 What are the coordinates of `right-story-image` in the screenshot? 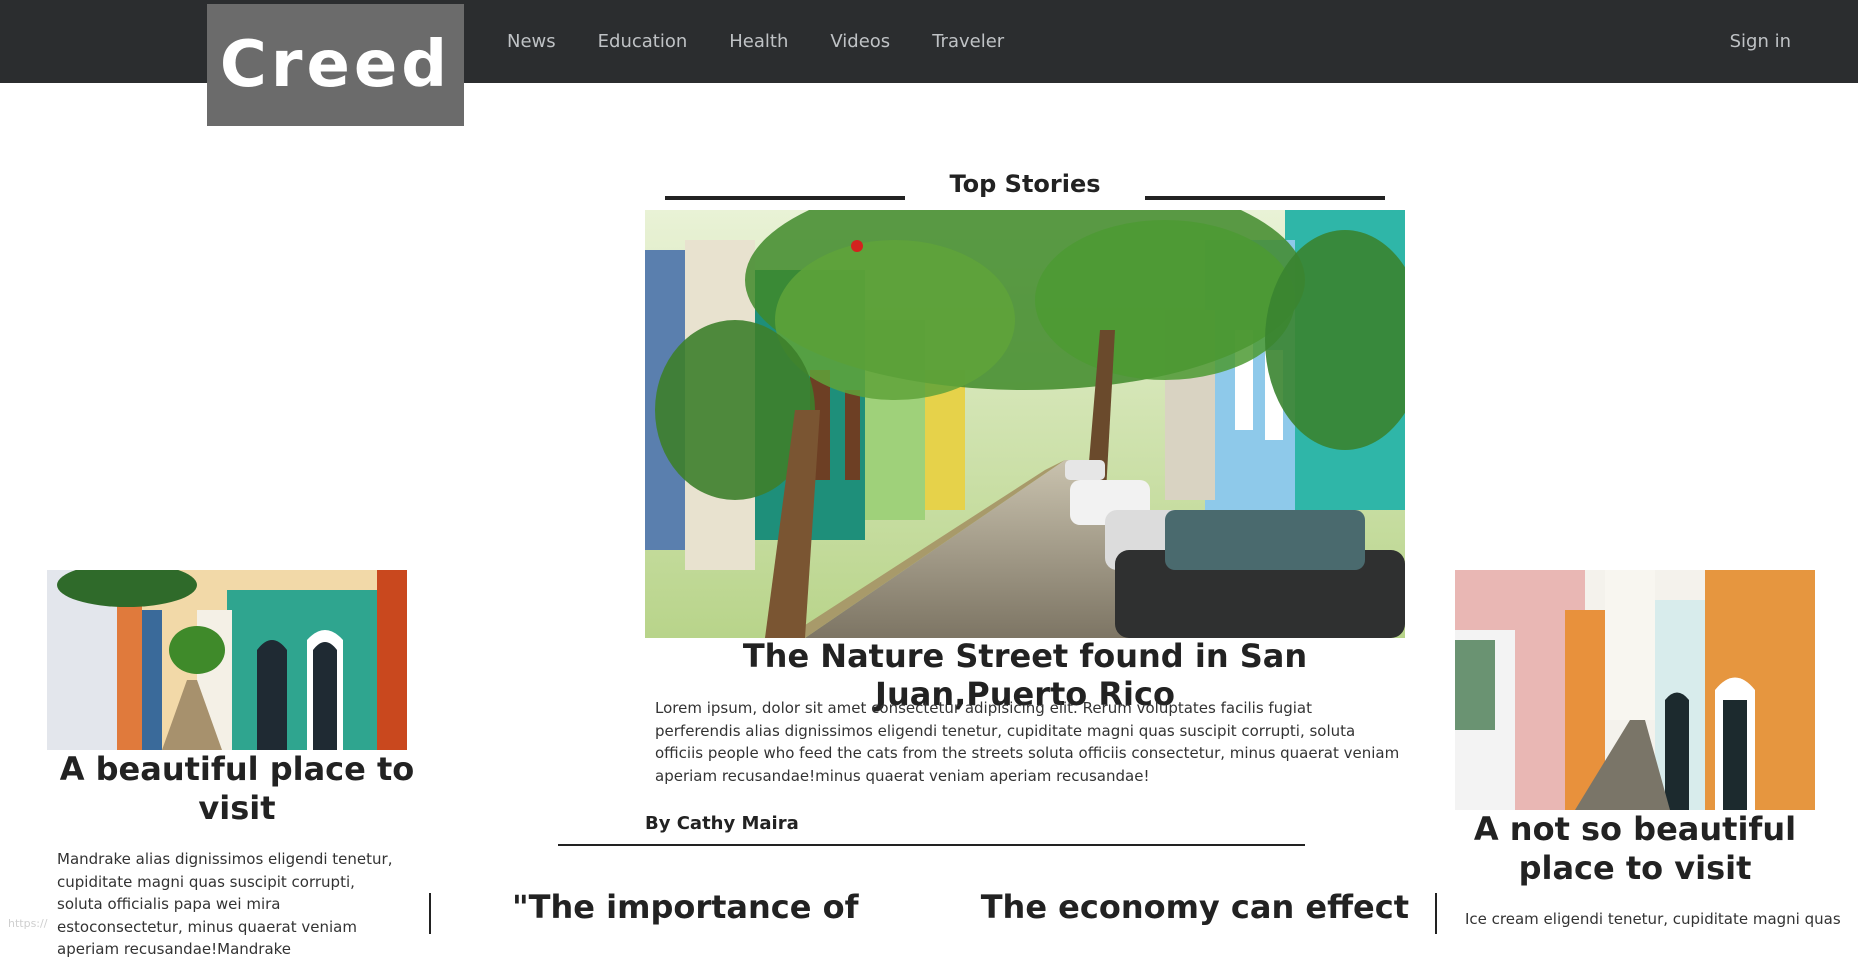 It's located at (1635, 690).